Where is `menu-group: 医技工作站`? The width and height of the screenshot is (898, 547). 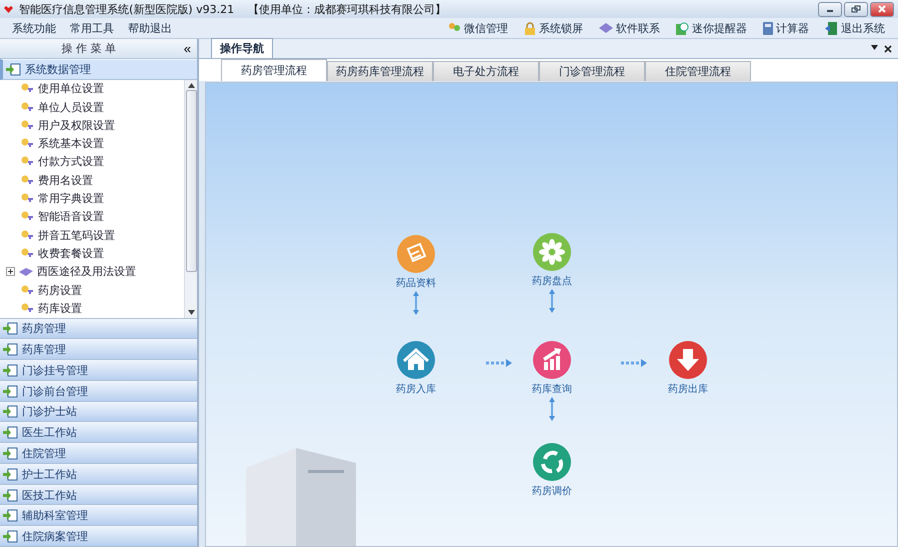
menu-group: 医技工作站 is located at coordinates (98, 495).